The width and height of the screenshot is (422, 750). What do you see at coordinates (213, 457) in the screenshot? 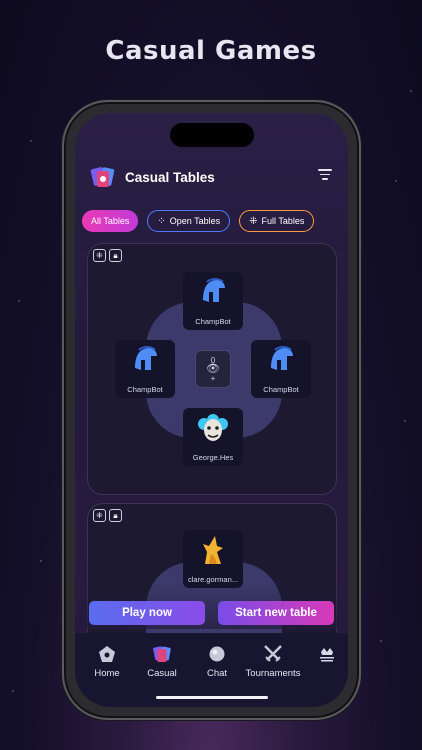
I see `player-name: George.Hes` at bounding box center [213, 457].